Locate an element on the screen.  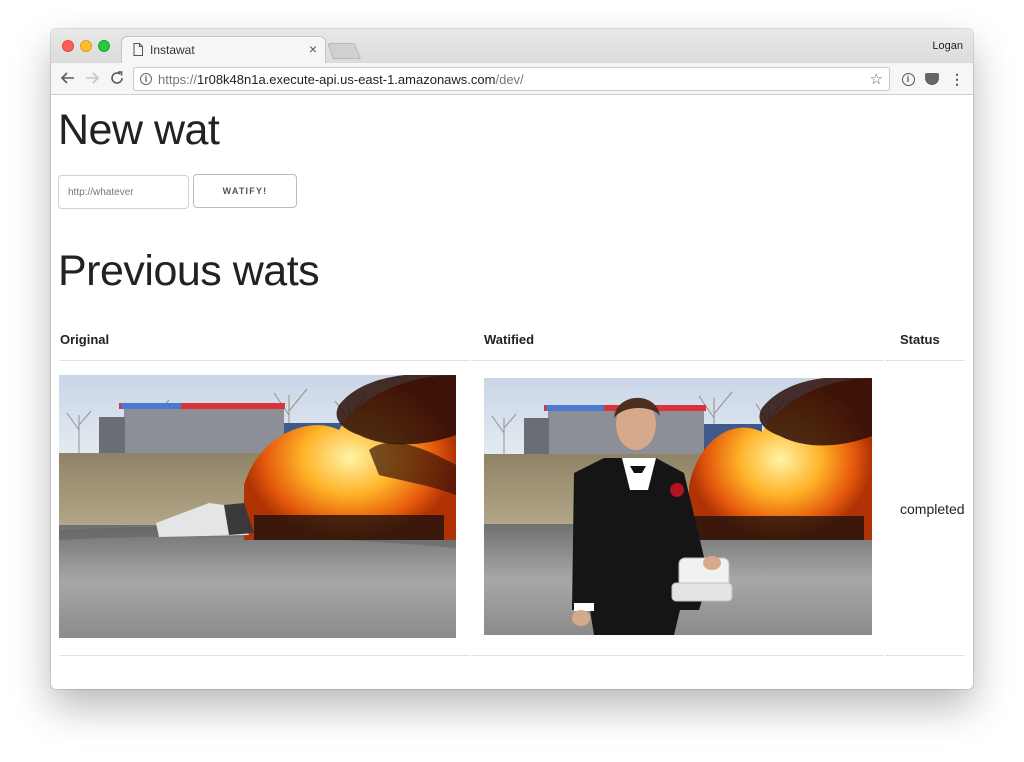
new-wat-heading: New wat is located at coordinates (139, 130).